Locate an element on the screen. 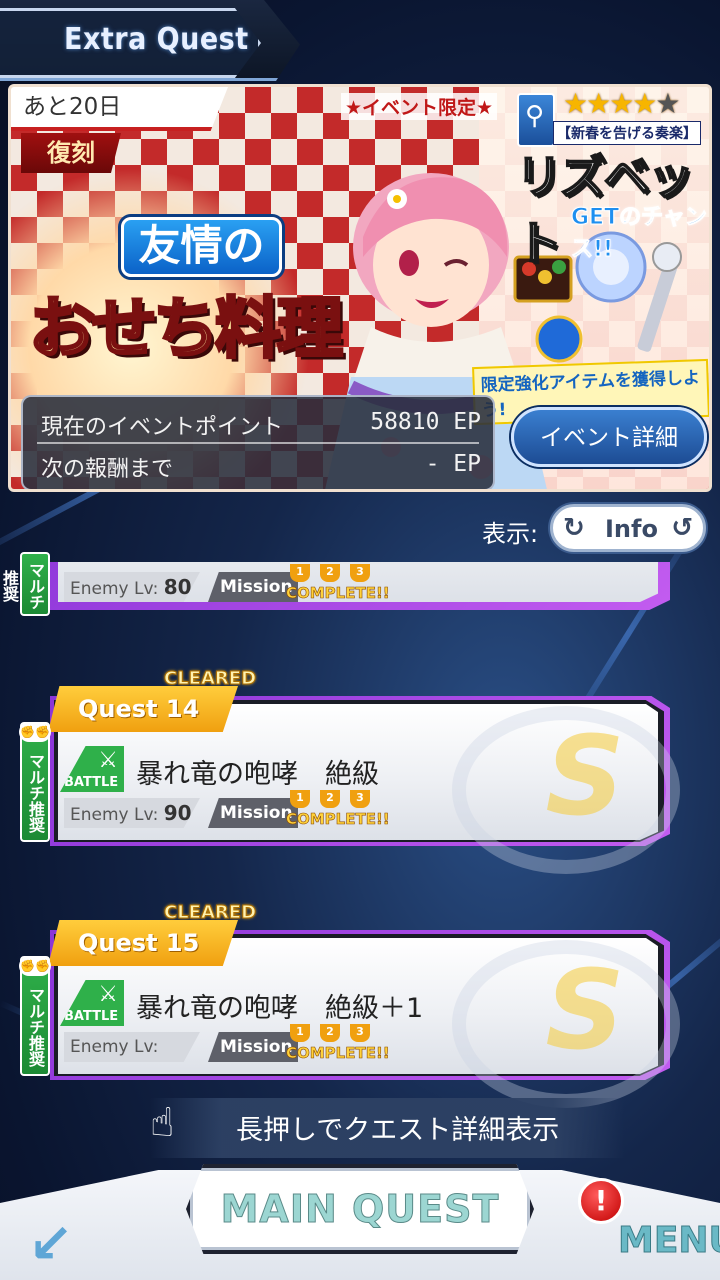 This screenshot has height=1280, width=720. menu-button: MENU is located at coordinates (669, 1241).